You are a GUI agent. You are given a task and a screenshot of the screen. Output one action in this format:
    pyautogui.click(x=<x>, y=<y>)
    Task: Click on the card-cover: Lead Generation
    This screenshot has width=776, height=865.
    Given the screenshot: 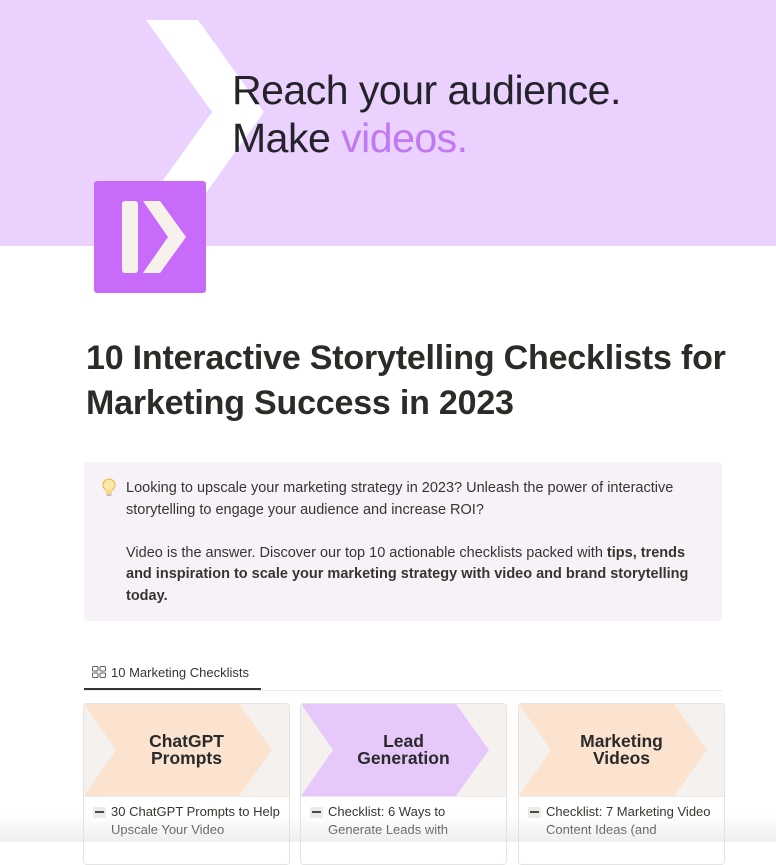 What is the action you would take?
    pyautogui.click(x=403, y=750)
    